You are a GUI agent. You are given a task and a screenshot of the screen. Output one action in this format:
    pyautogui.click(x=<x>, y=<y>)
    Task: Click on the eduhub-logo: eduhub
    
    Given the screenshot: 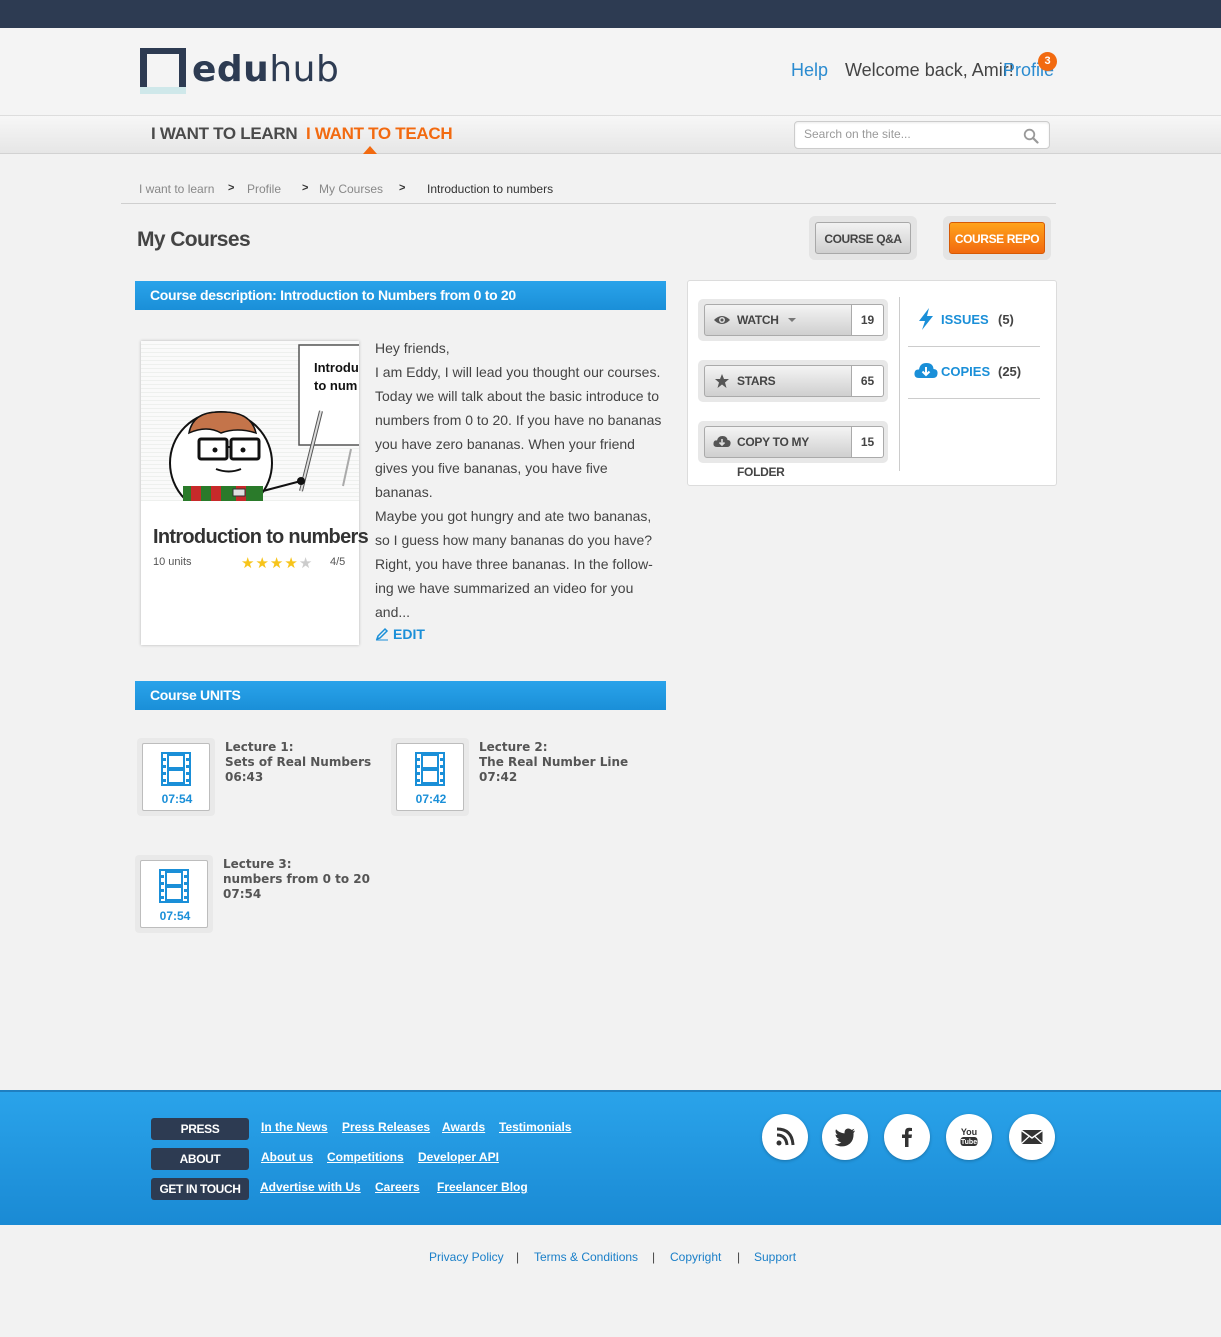 What is the action you would take?
    pyautogui.click(x=240, y=73)
    